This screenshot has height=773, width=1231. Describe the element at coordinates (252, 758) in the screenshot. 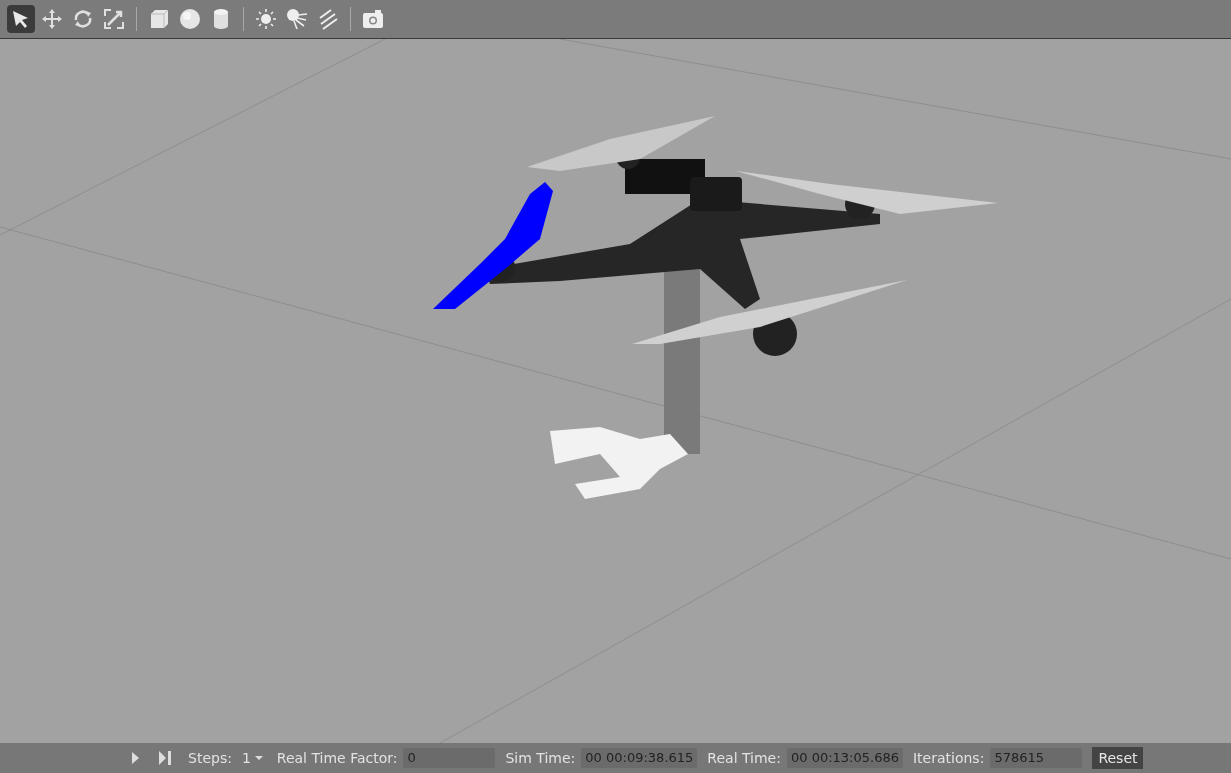

I see `steps-spinbox: 1` at that location.